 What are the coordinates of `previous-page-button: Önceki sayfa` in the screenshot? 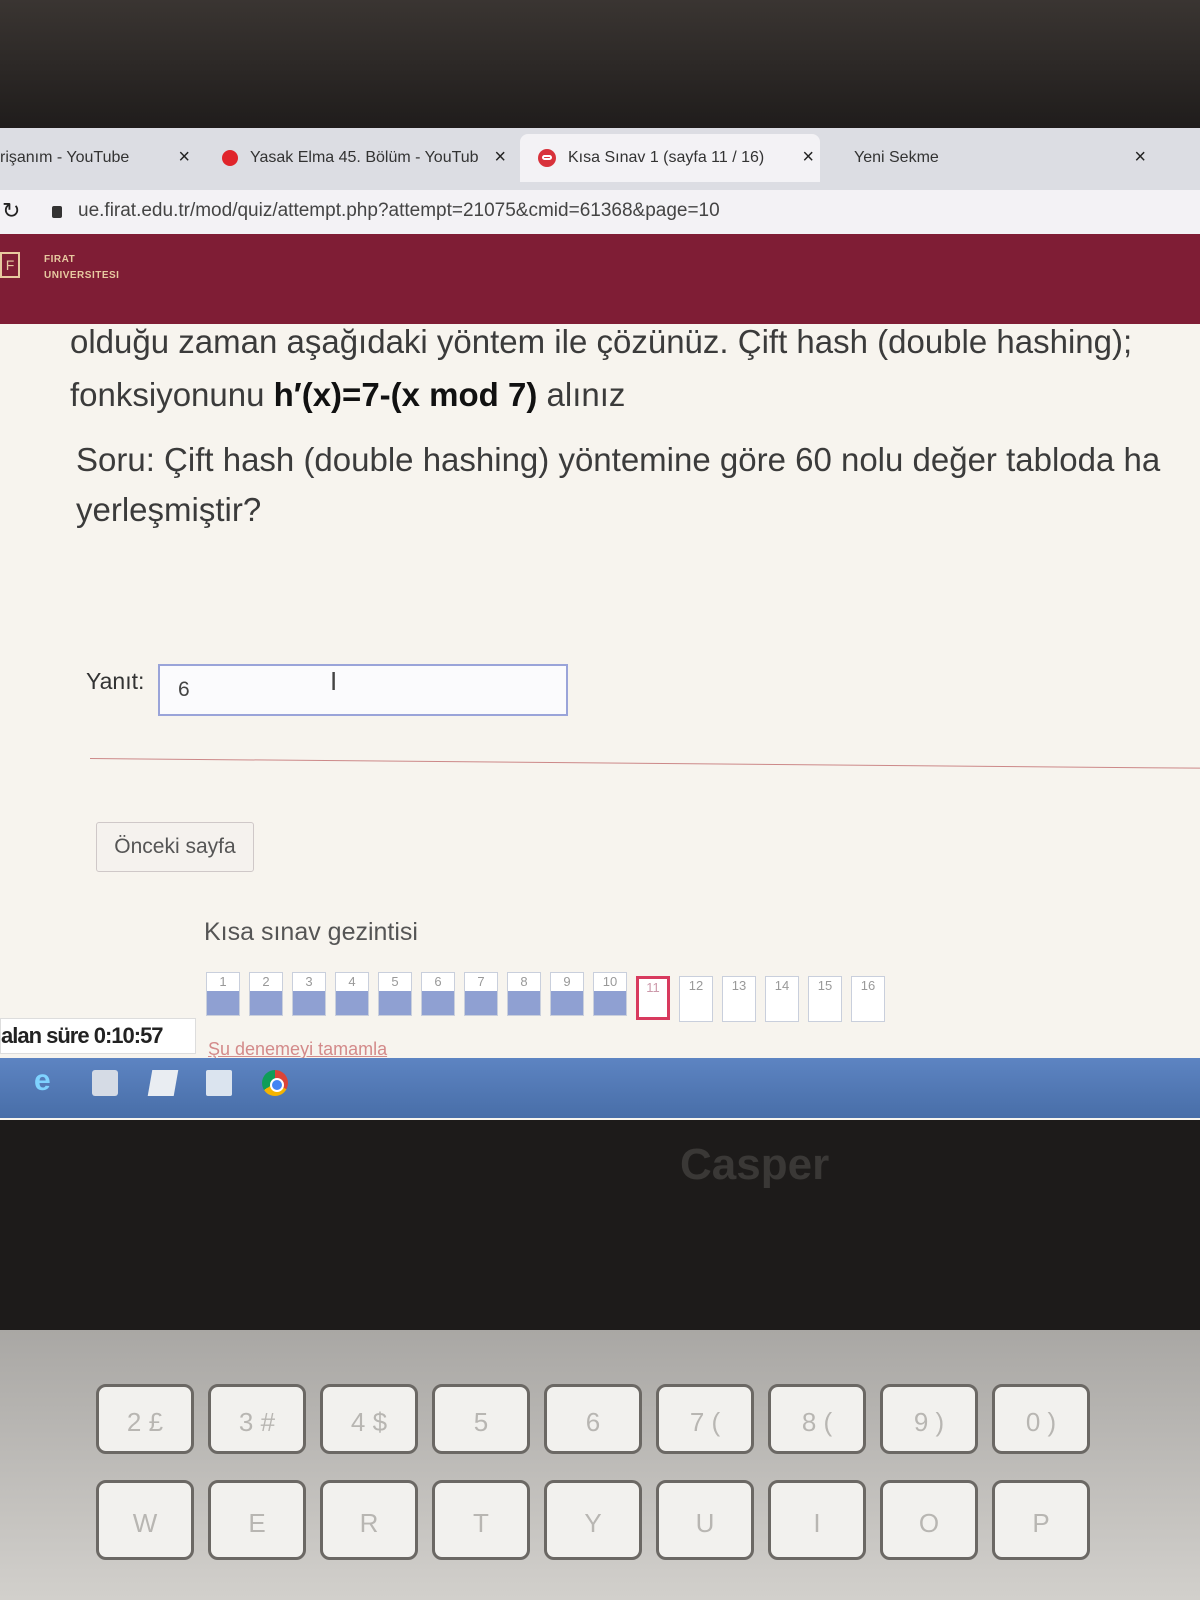 It's located at (175, 847).